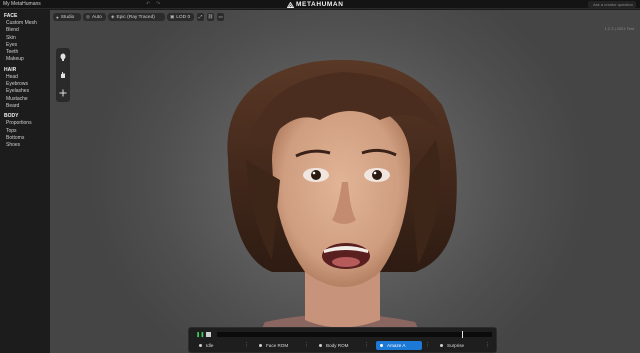  What do you see at coordinates (25, 45) in the screenshot?
I see `sidebar-item-eyes: Eyes` at bounding box center [25, 45].